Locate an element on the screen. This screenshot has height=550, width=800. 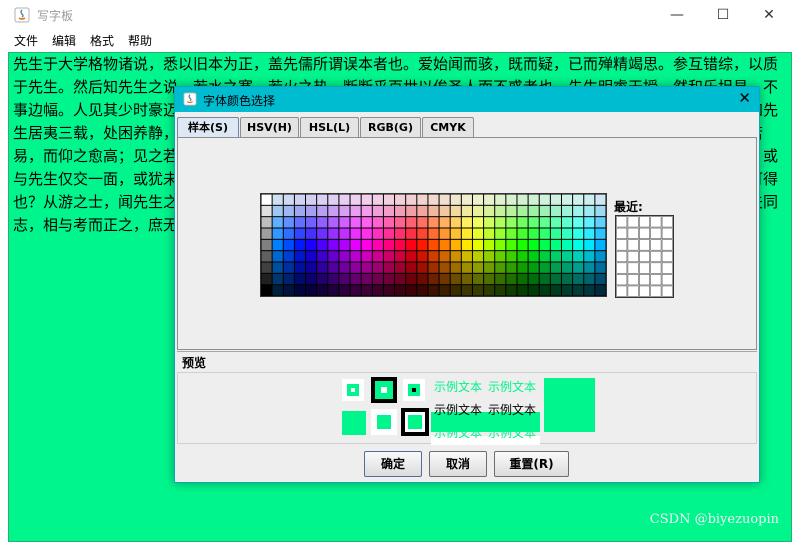
ok-button: 确定 is located at coordinates (393, 464).